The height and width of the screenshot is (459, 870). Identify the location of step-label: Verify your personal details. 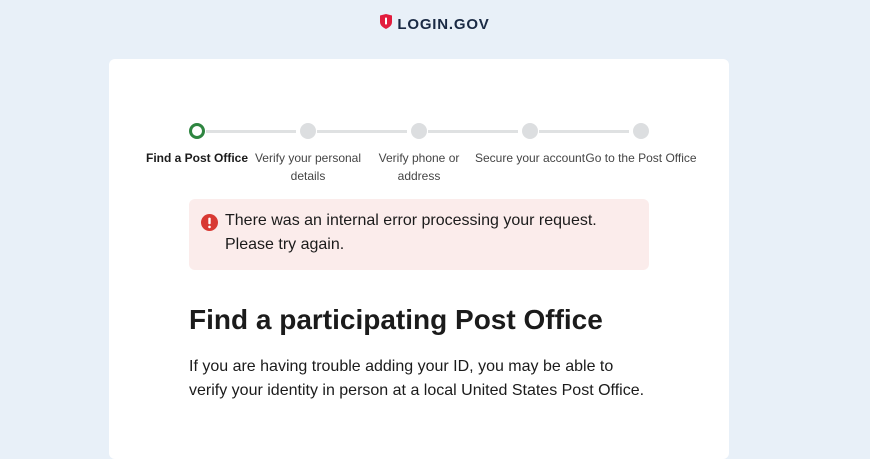
(308, 167).